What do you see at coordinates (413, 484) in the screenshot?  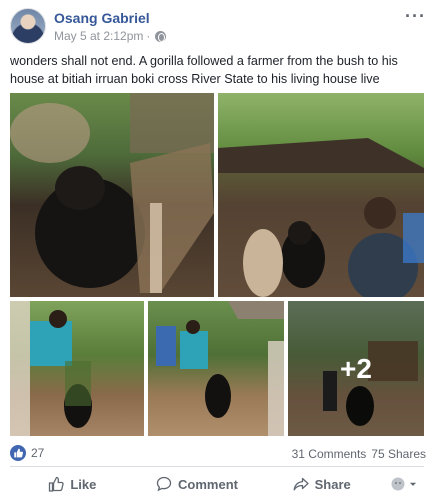 I see `chevron-down-icon` at bounding box center [413, 484].